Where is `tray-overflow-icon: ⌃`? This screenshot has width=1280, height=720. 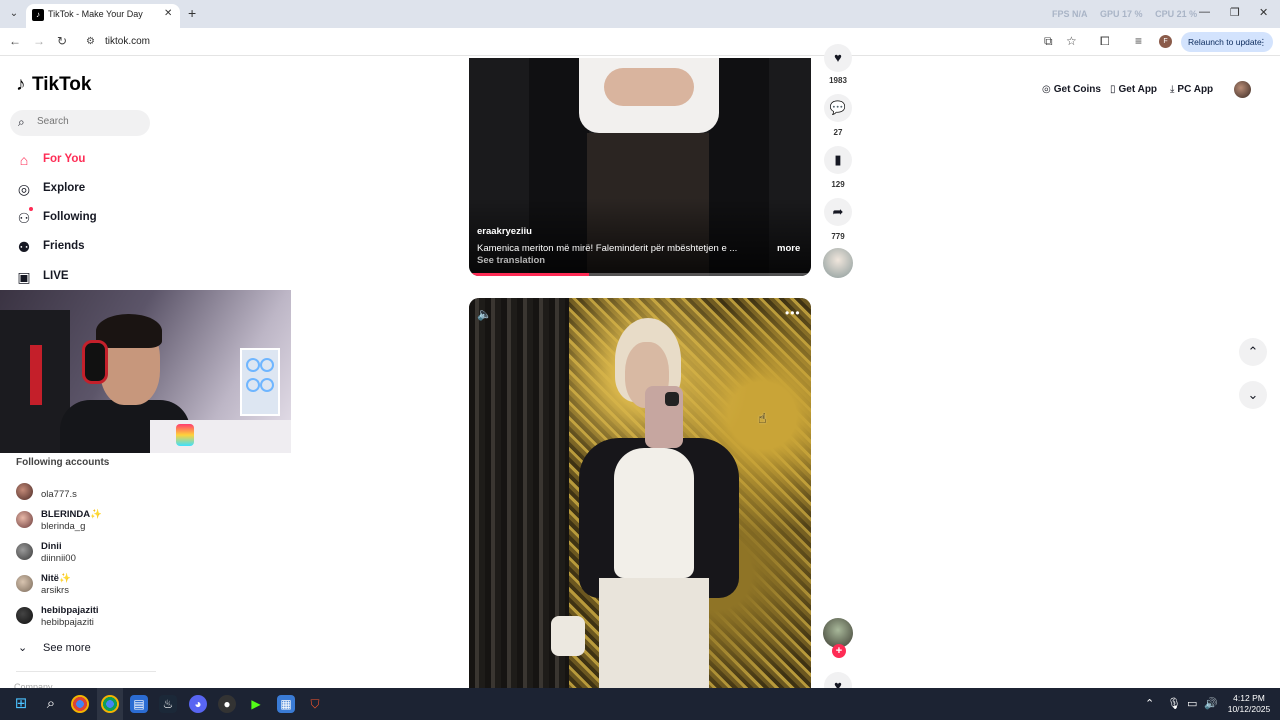
tray-overflow-icon: ⌃ is located at coordinates (1149, 703).